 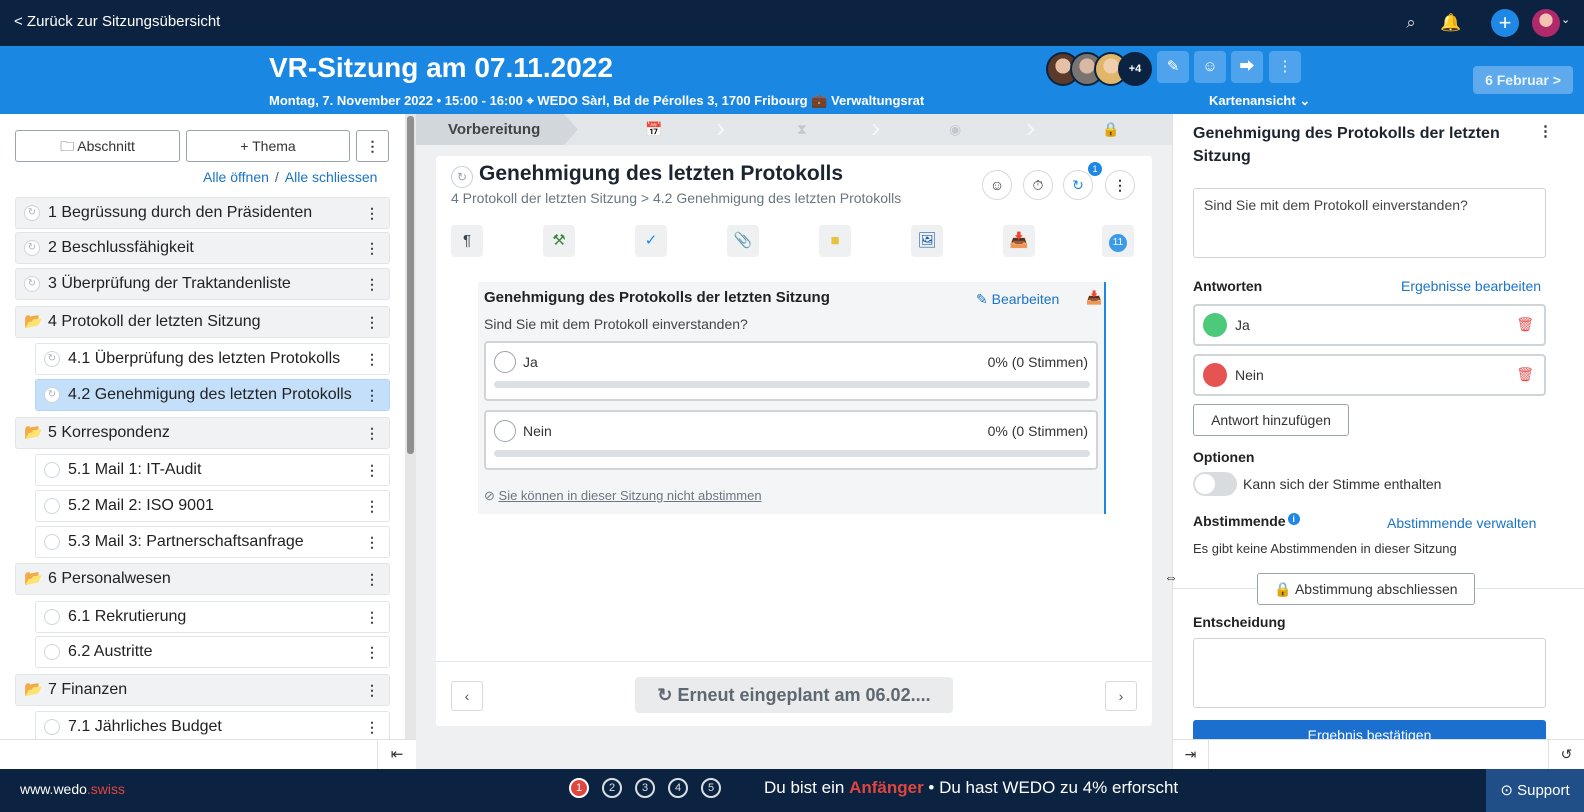 I want to click on edit-results-link: Ergebnisse bearbeiten, so click(x=1471, y=286).